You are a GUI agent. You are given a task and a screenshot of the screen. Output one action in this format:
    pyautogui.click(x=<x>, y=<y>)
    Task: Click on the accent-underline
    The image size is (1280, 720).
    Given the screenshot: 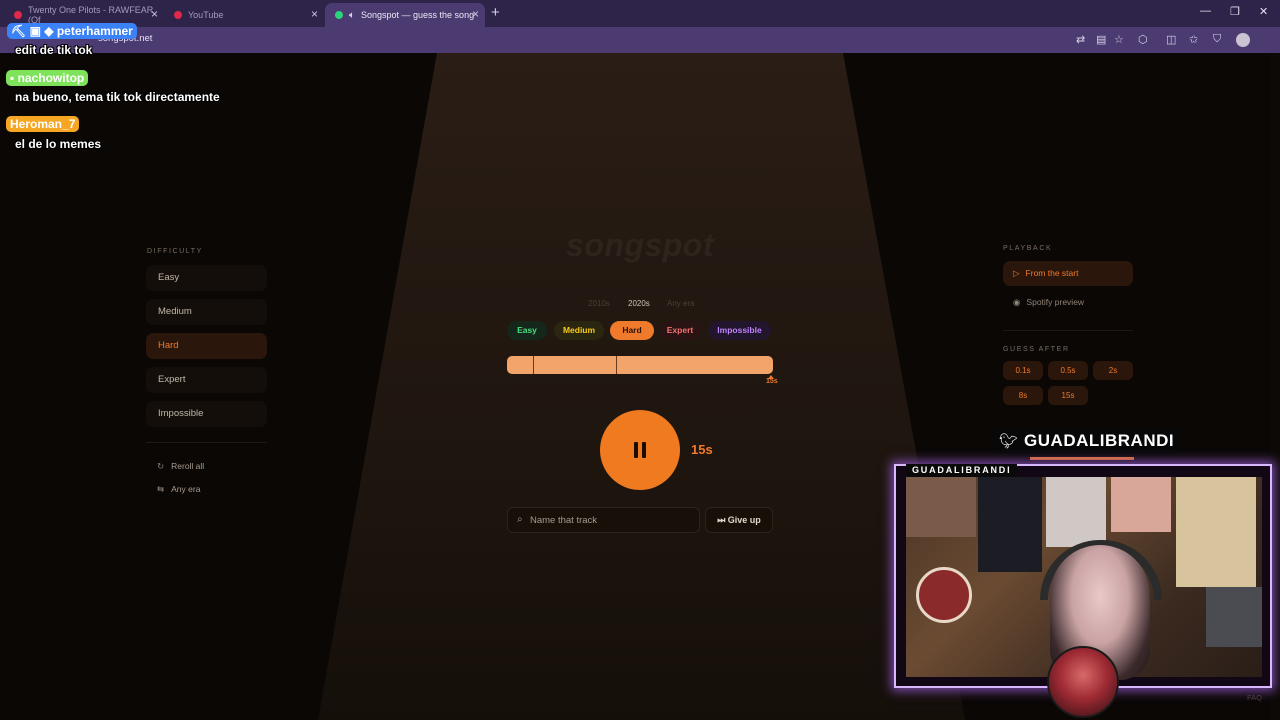 What is the action you would take?
    pyautogui.click(x=1082, y=458)
    